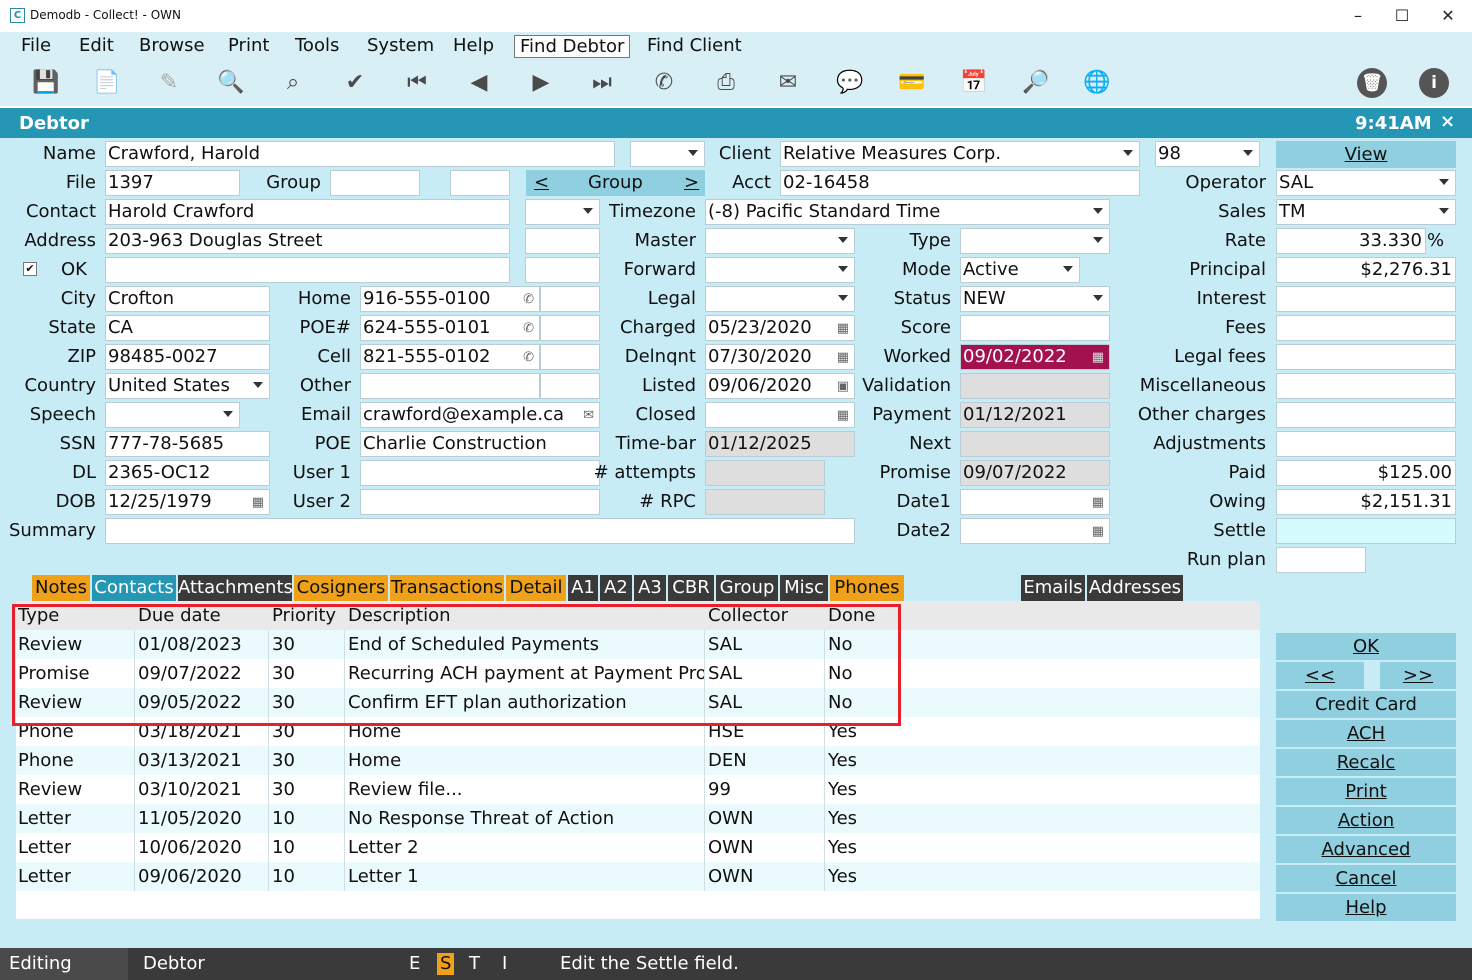  I want to click on listed-date-field: 09/06/2020 ▣, so click(780, 386).